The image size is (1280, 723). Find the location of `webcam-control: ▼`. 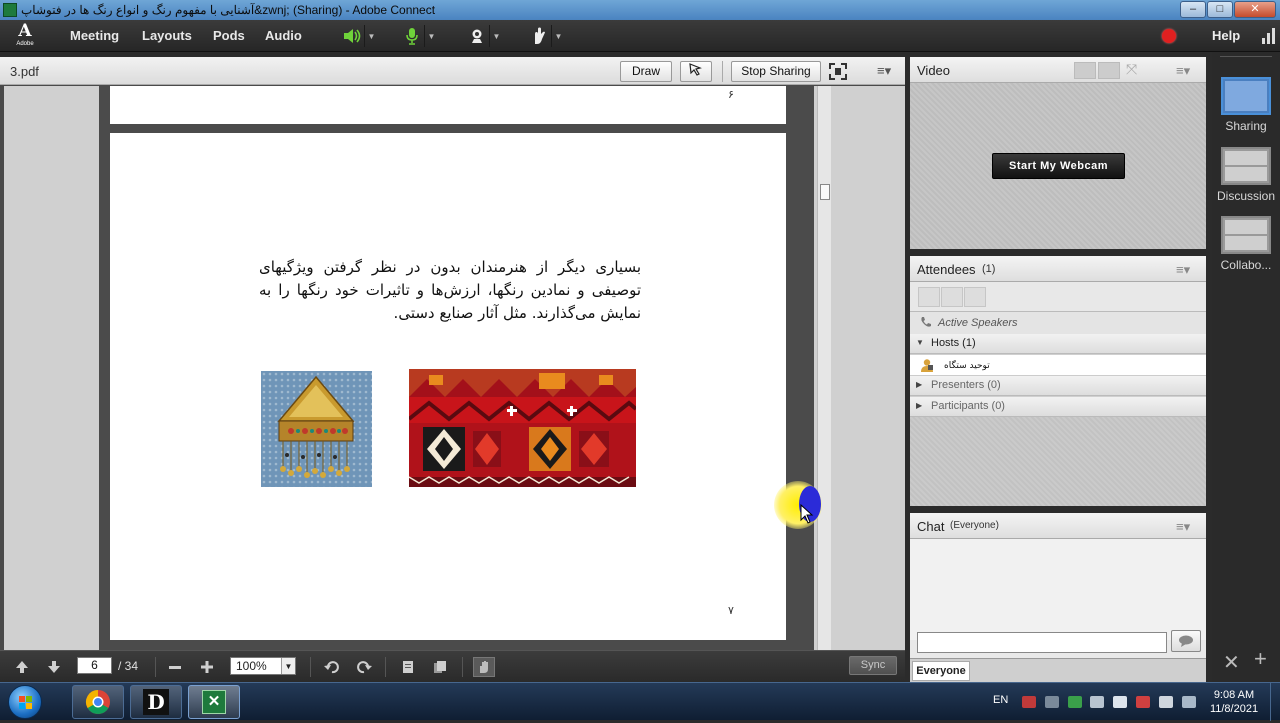

webcam-control: ▼ is located at coordinates (484, 36).